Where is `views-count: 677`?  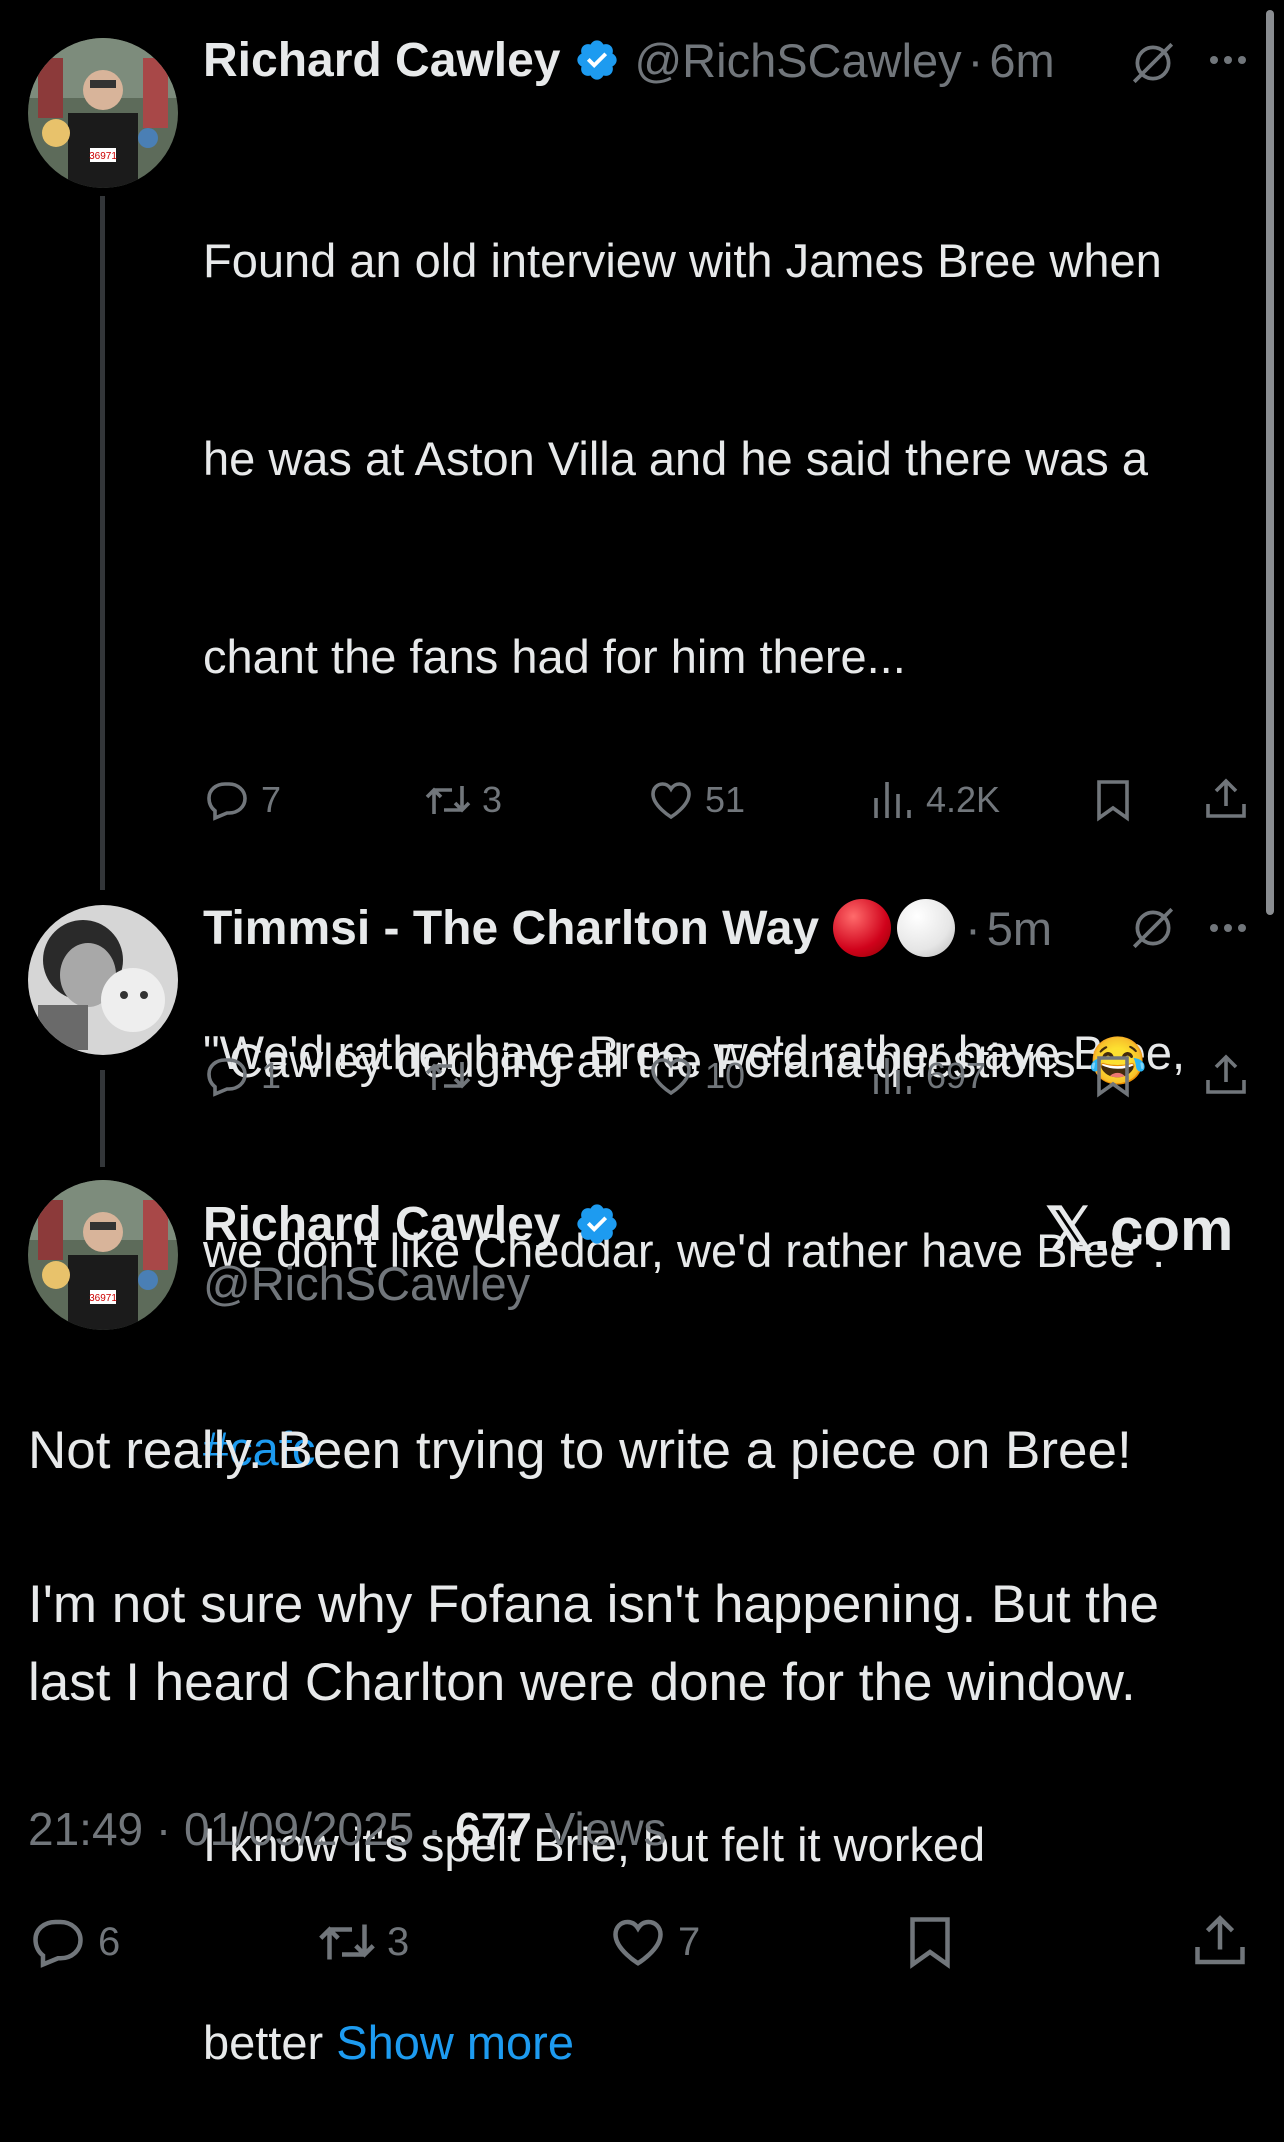 views-count: 677 is located at coordinates (493, 1829).